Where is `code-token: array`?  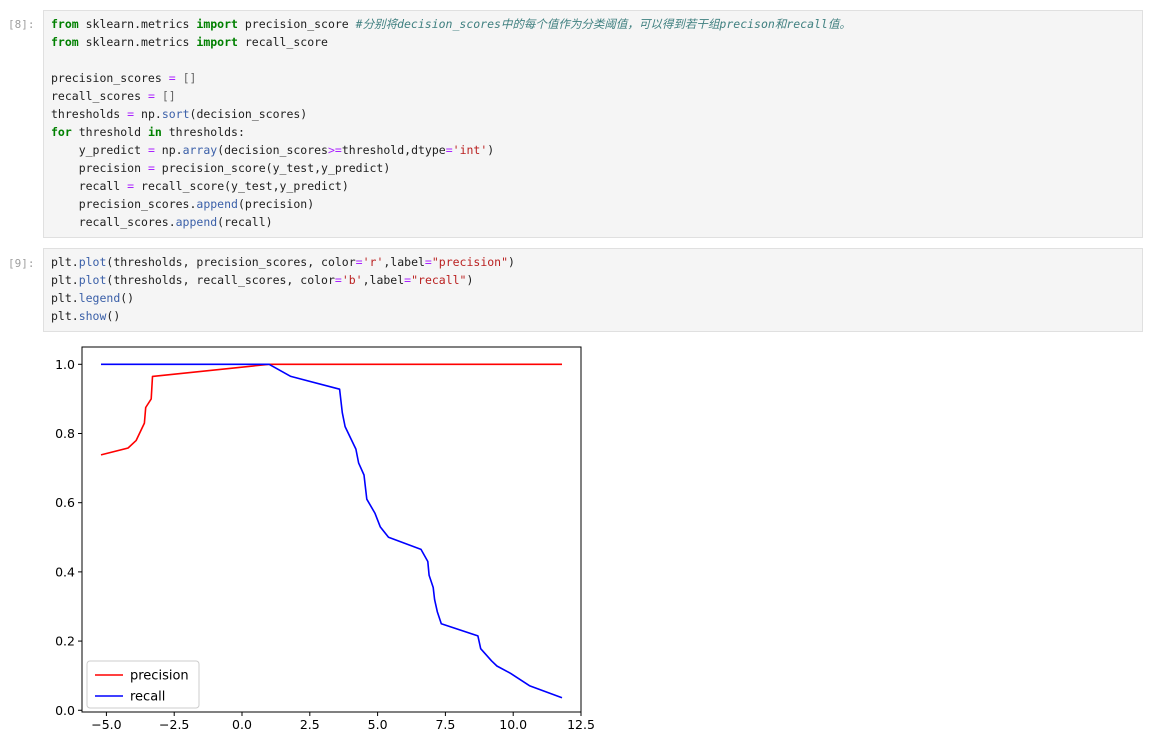
code-token: array is located at coordinates (200, 150).